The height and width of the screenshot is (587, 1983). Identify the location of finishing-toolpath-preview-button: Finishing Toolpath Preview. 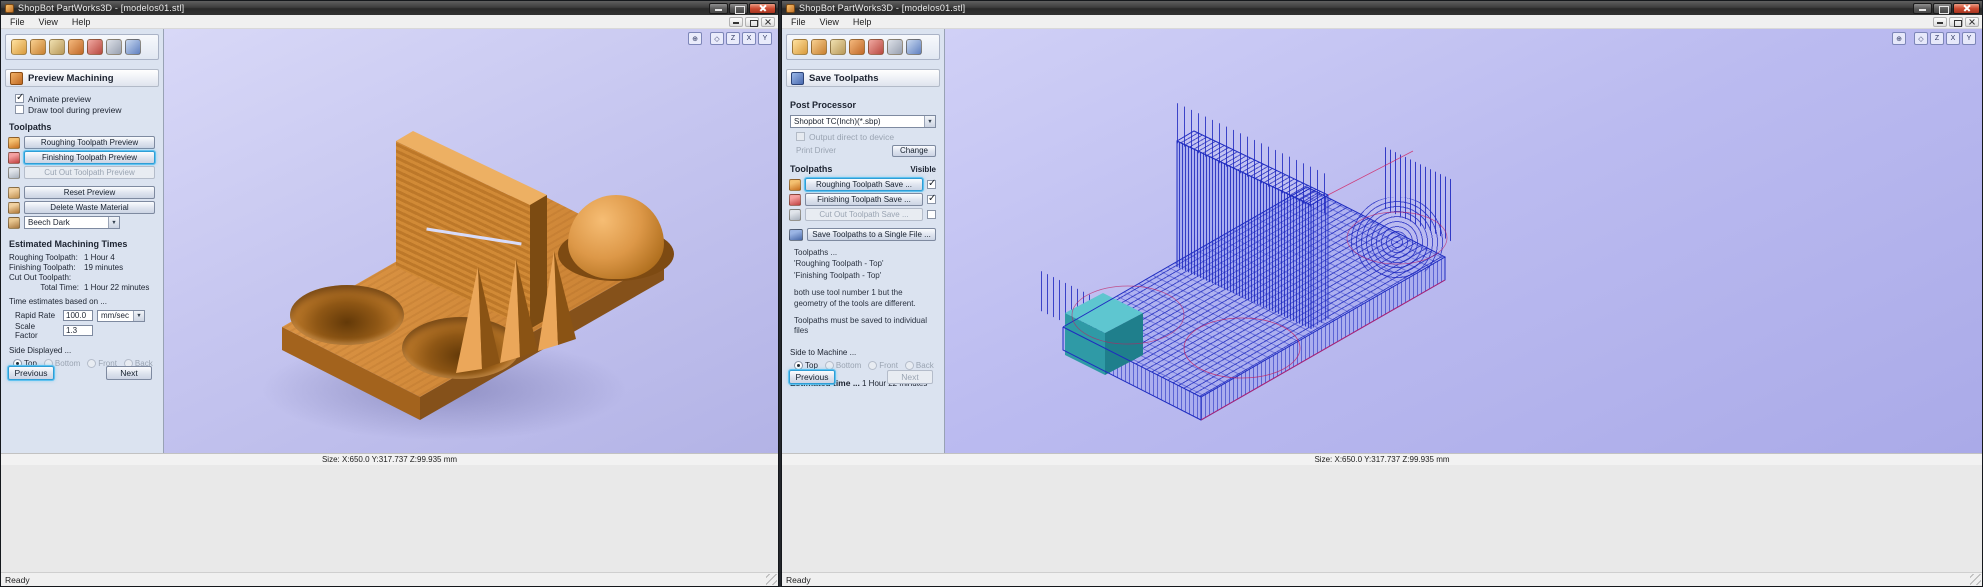
(89, 157).